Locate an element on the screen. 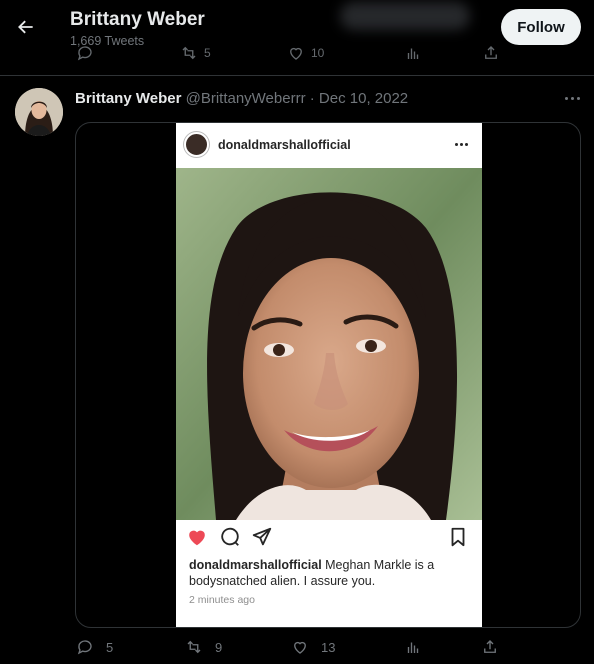  send-icon is located at coordinates (262, 536).